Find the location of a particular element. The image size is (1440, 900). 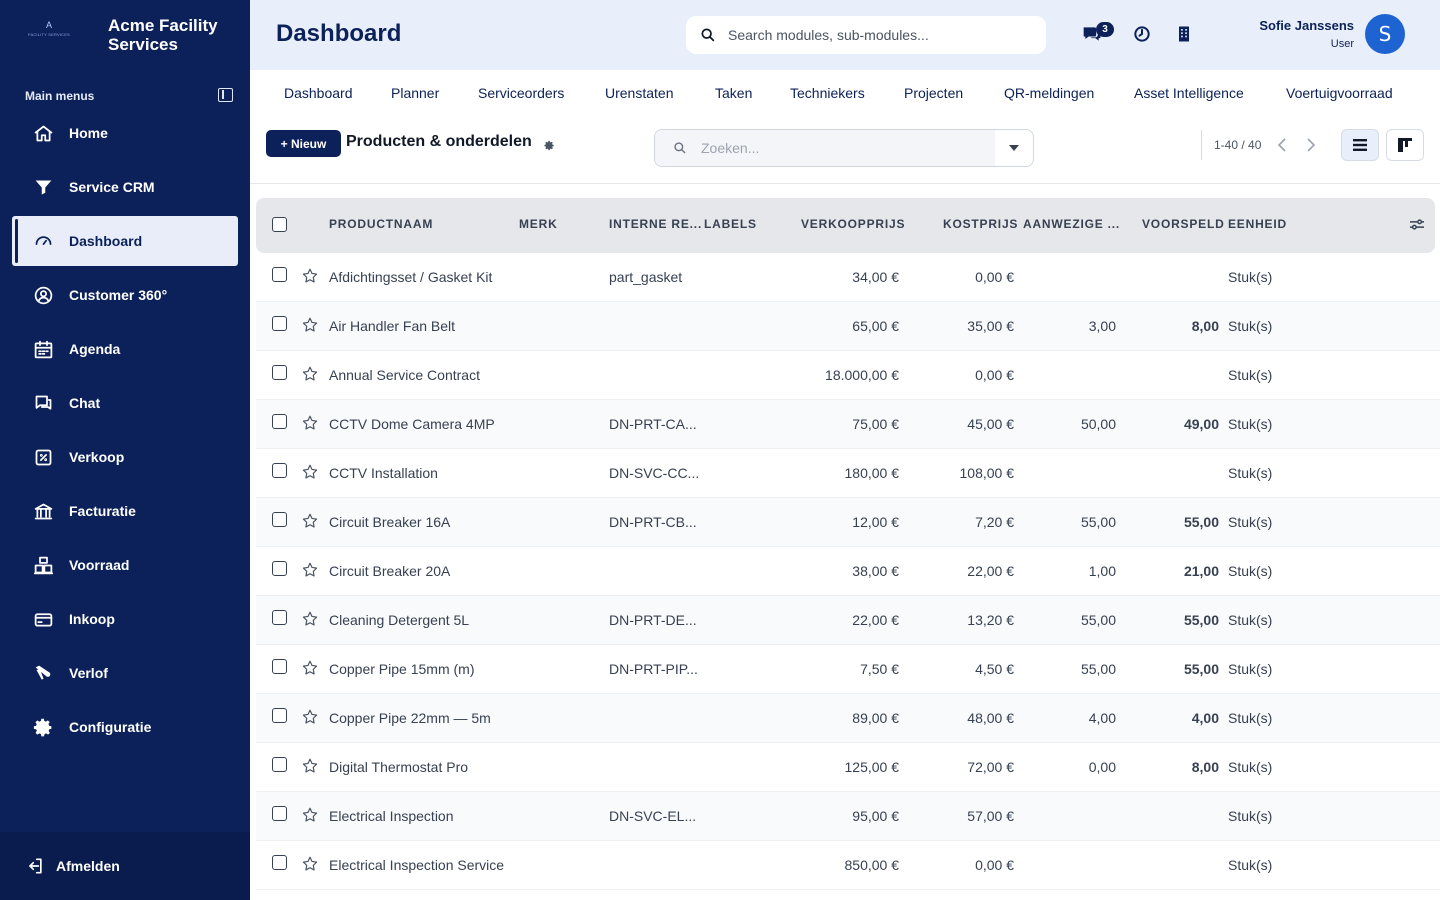

tab-technieker-s: Technieker­s is located at coordinates (827, 93).